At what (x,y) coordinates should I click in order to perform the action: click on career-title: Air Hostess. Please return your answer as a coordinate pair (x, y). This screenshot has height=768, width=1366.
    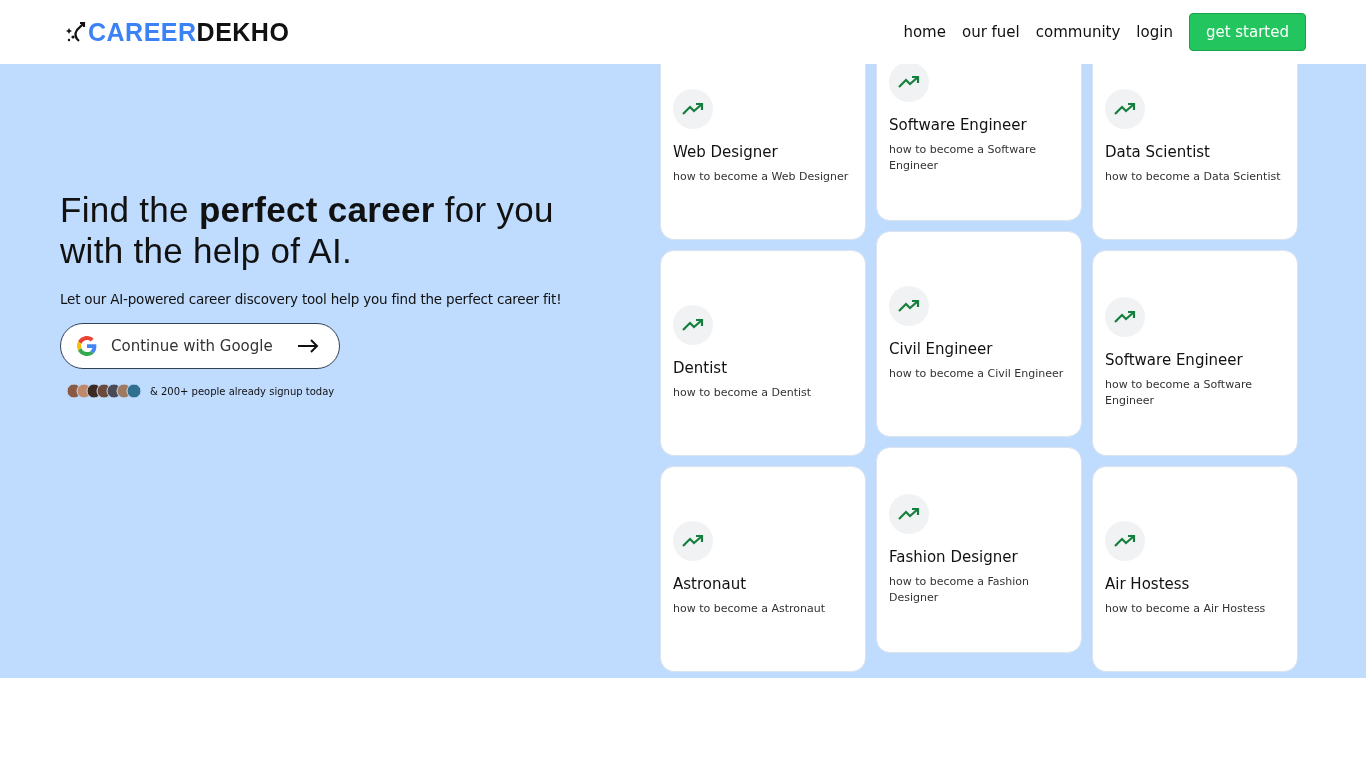
    Looking at the image, I should click on (1148, 584).